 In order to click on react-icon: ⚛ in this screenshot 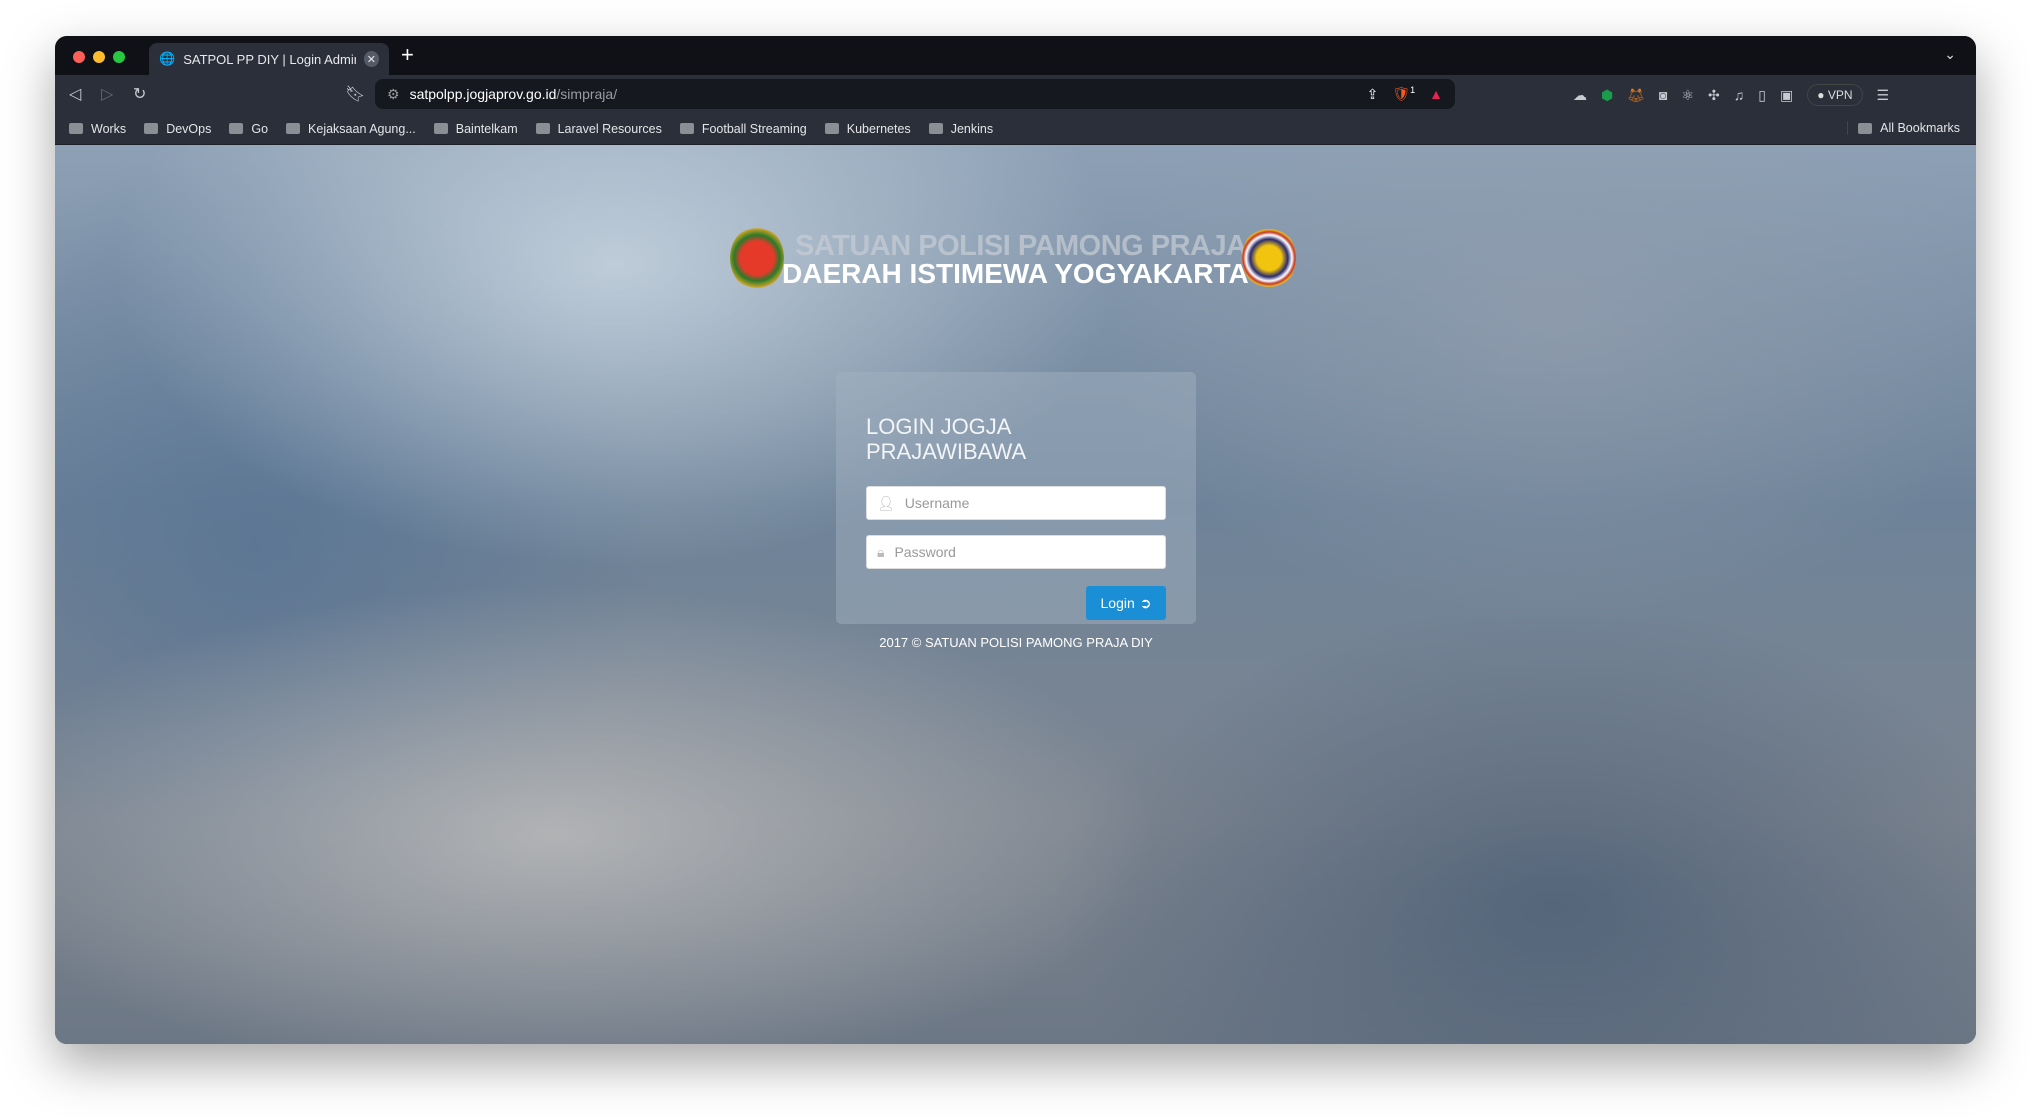, I will do `click(1687, 95)`.